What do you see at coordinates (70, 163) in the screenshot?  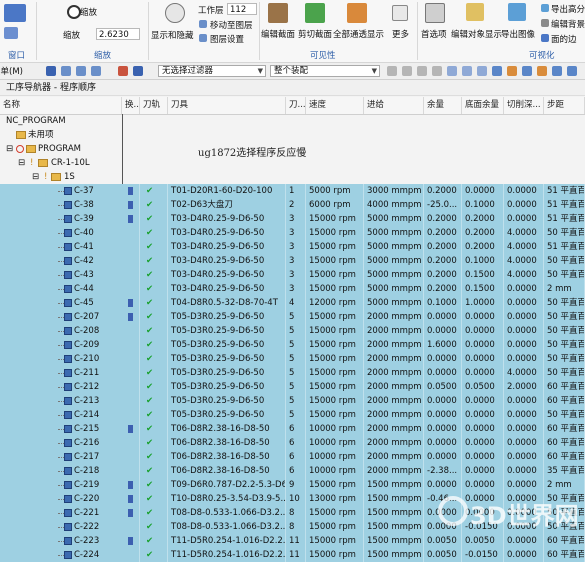 I see `tree-label-group: CR-1-10L` at bounding box center [70, 163].